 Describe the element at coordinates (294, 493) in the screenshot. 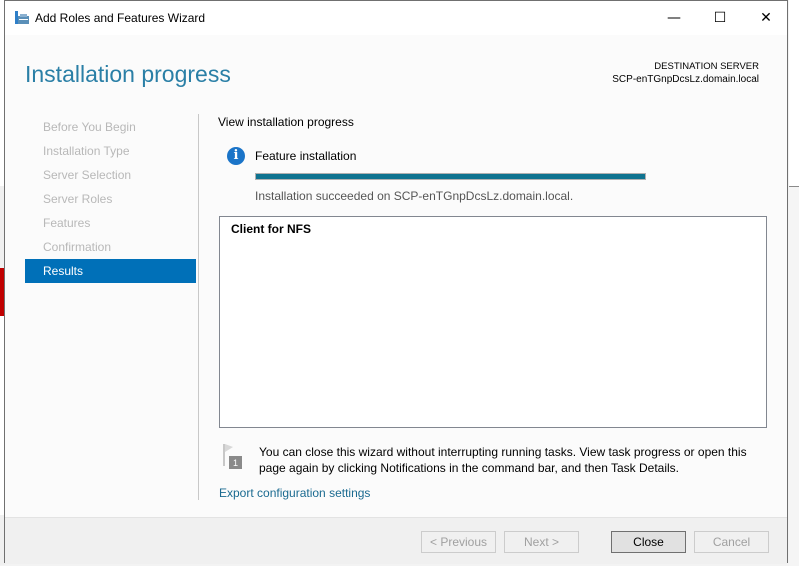

I see `export-configuration-link: Export configuration settings` at that location.